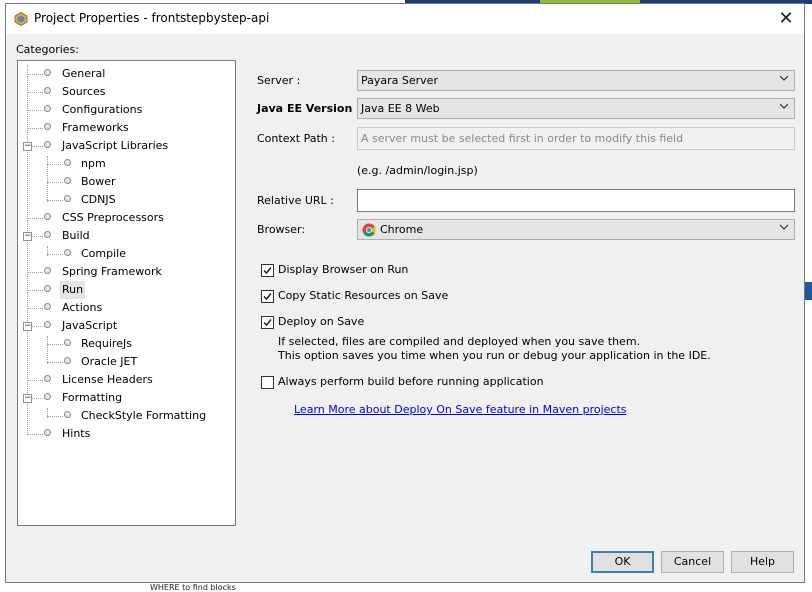  I want to click on tree-item-css-preprocessors: CSS Preprocessors, so click(125, 218).